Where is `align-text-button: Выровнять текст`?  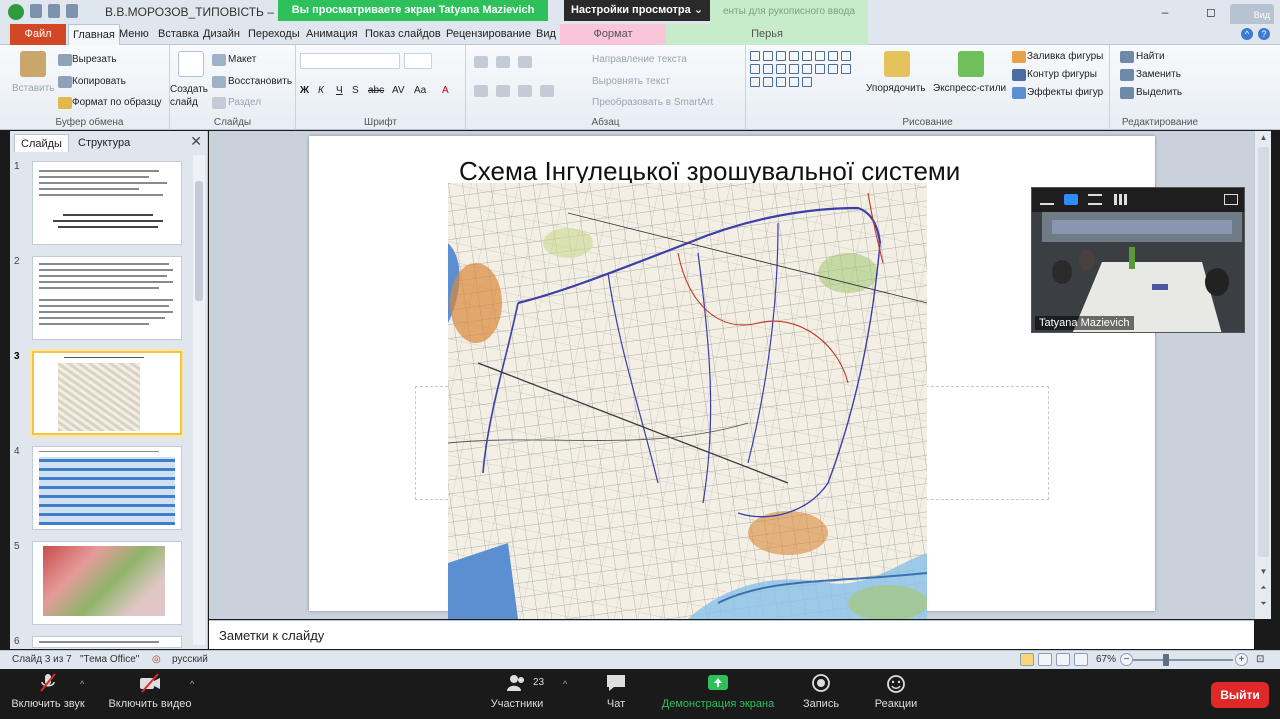
align-text-button: Выровнять текст is located at coordinates (631, 81).